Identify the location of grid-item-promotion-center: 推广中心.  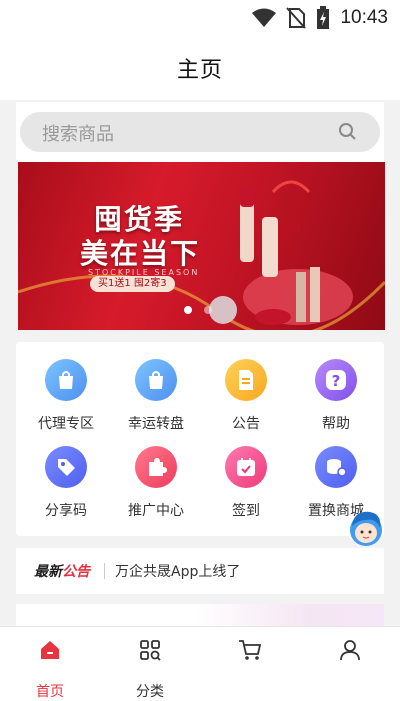
(156, 483).